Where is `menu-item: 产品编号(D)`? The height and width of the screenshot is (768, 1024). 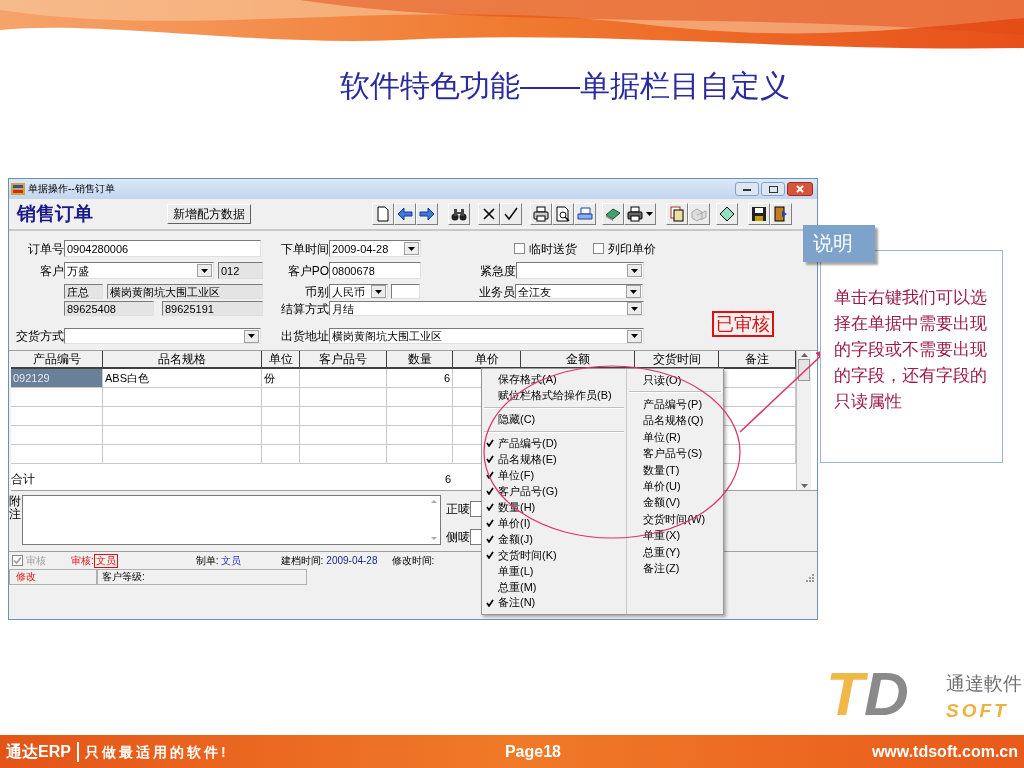
menu-item: 产品编号(D) is located at coordinates (528, 443).